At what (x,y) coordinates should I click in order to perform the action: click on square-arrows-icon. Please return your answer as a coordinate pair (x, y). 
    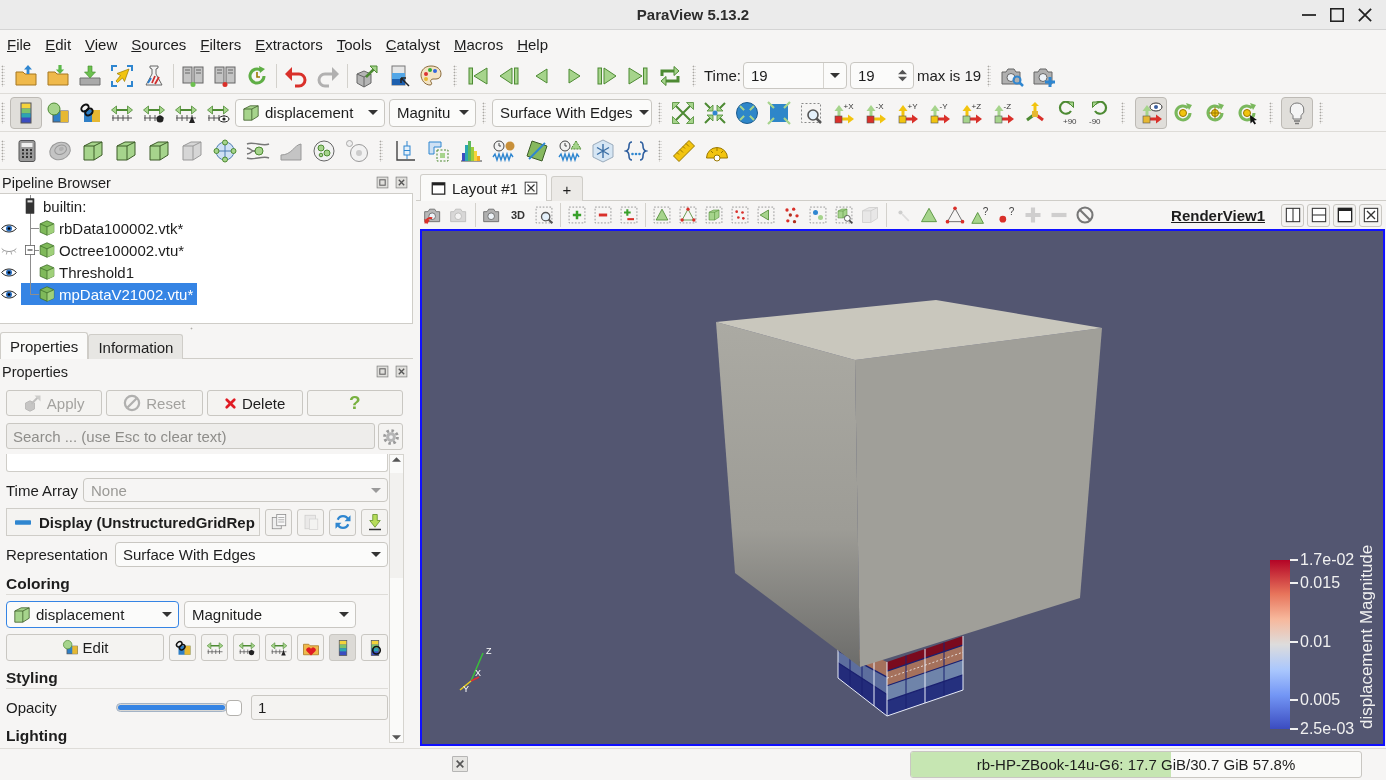
    Looking at the image, I should click on (779, 112).